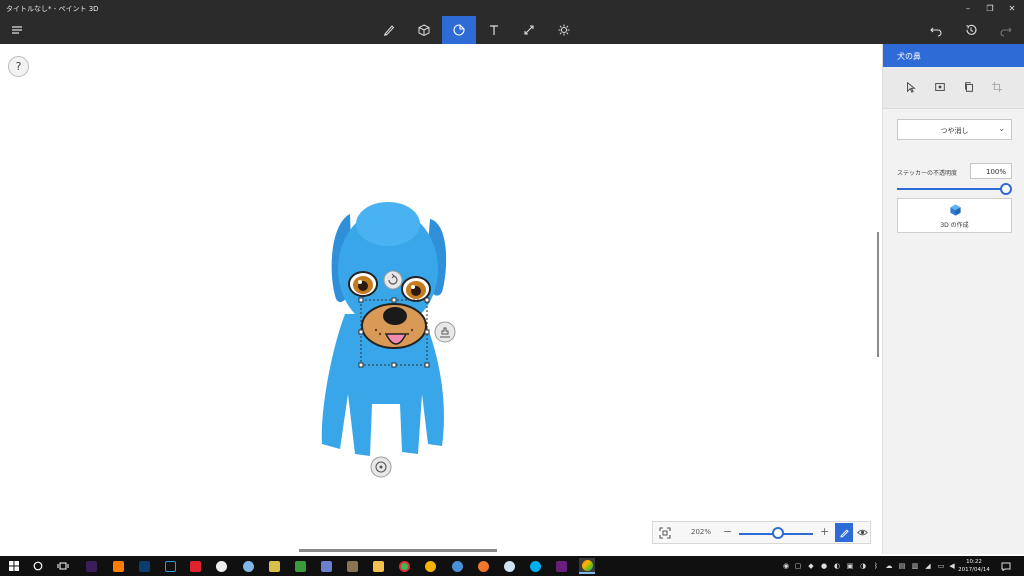 Image resolution: width=1024 pixels, height=576 pixels. Describe the element at coordinates (274, 566) in the screenshot. I see `monitor-app-icon` at that location.